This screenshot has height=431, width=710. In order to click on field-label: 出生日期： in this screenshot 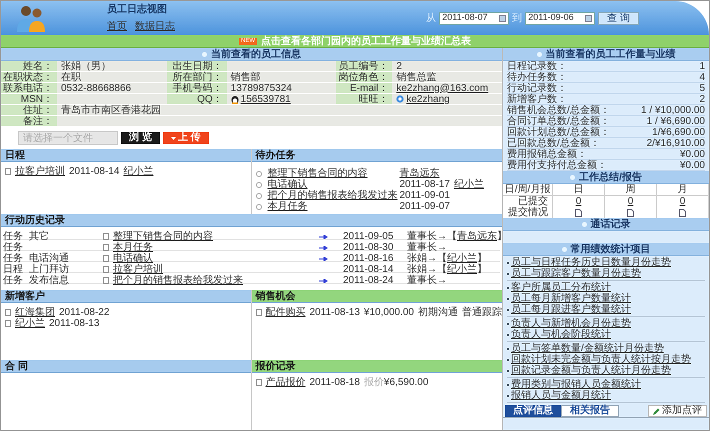, I will do `click(196, 66)`.